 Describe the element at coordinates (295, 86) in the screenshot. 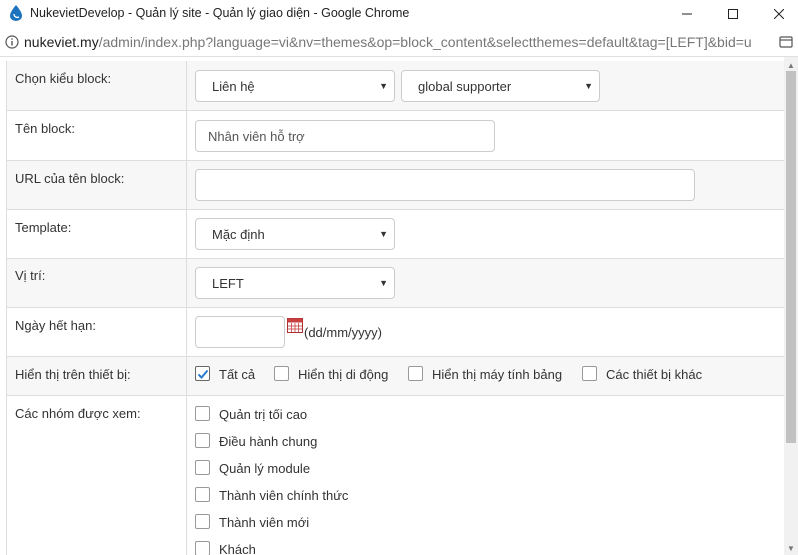

I see `module-select: Liên hệ ▼` at that location.